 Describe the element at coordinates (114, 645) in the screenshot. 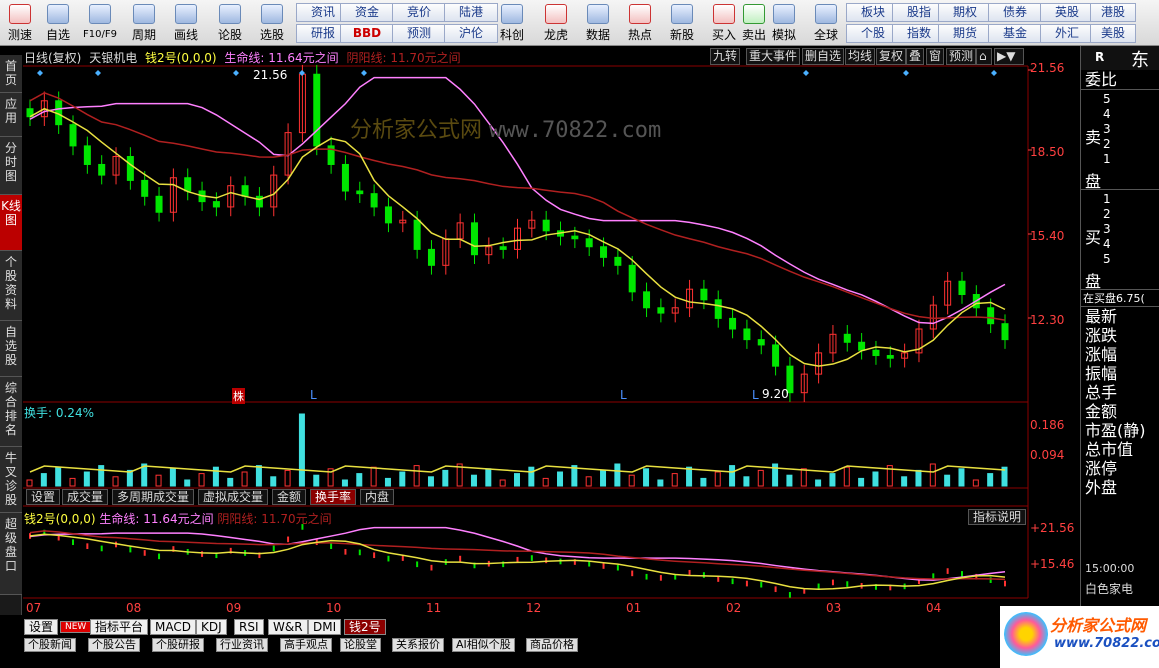

I see `btab2-announcements: 个股公告` at that location.